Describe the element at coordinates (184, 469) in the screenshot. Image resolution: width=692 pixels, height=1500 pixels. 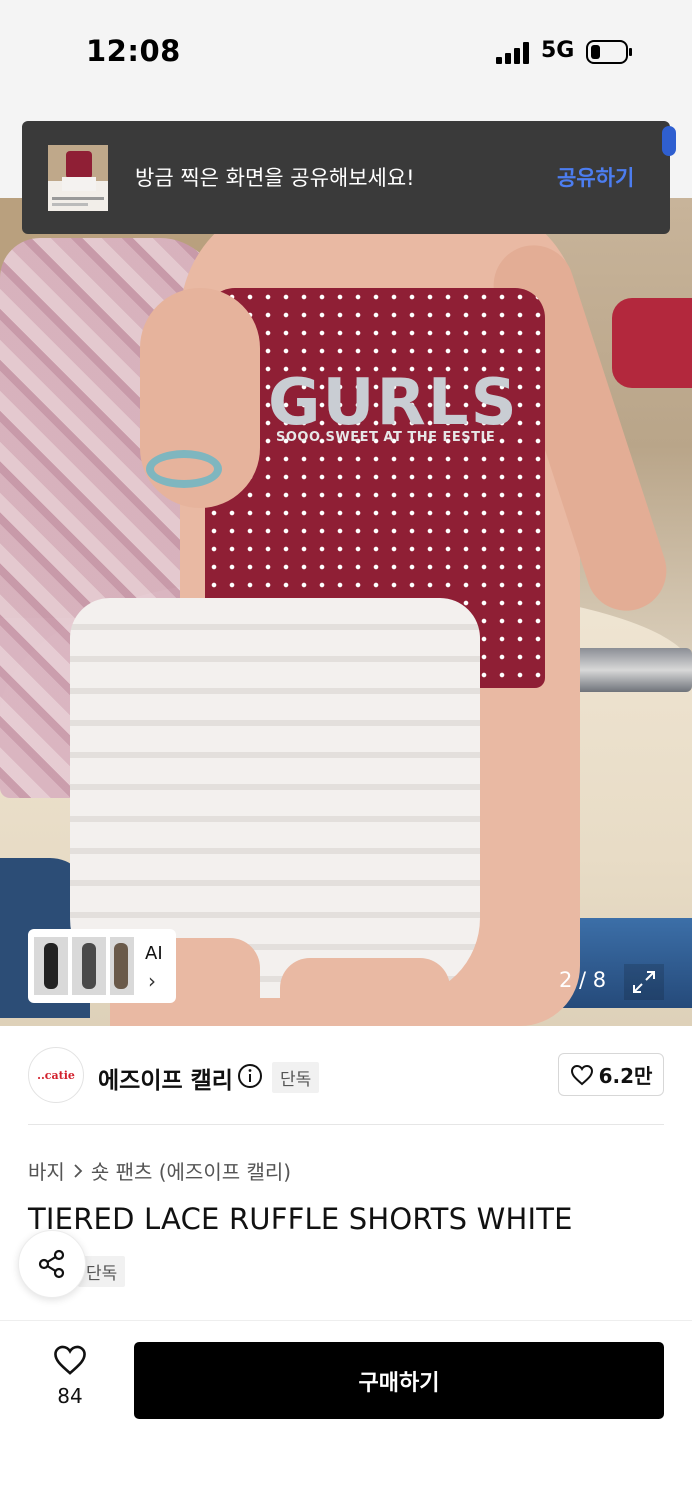
I see `bracelet` at that location.